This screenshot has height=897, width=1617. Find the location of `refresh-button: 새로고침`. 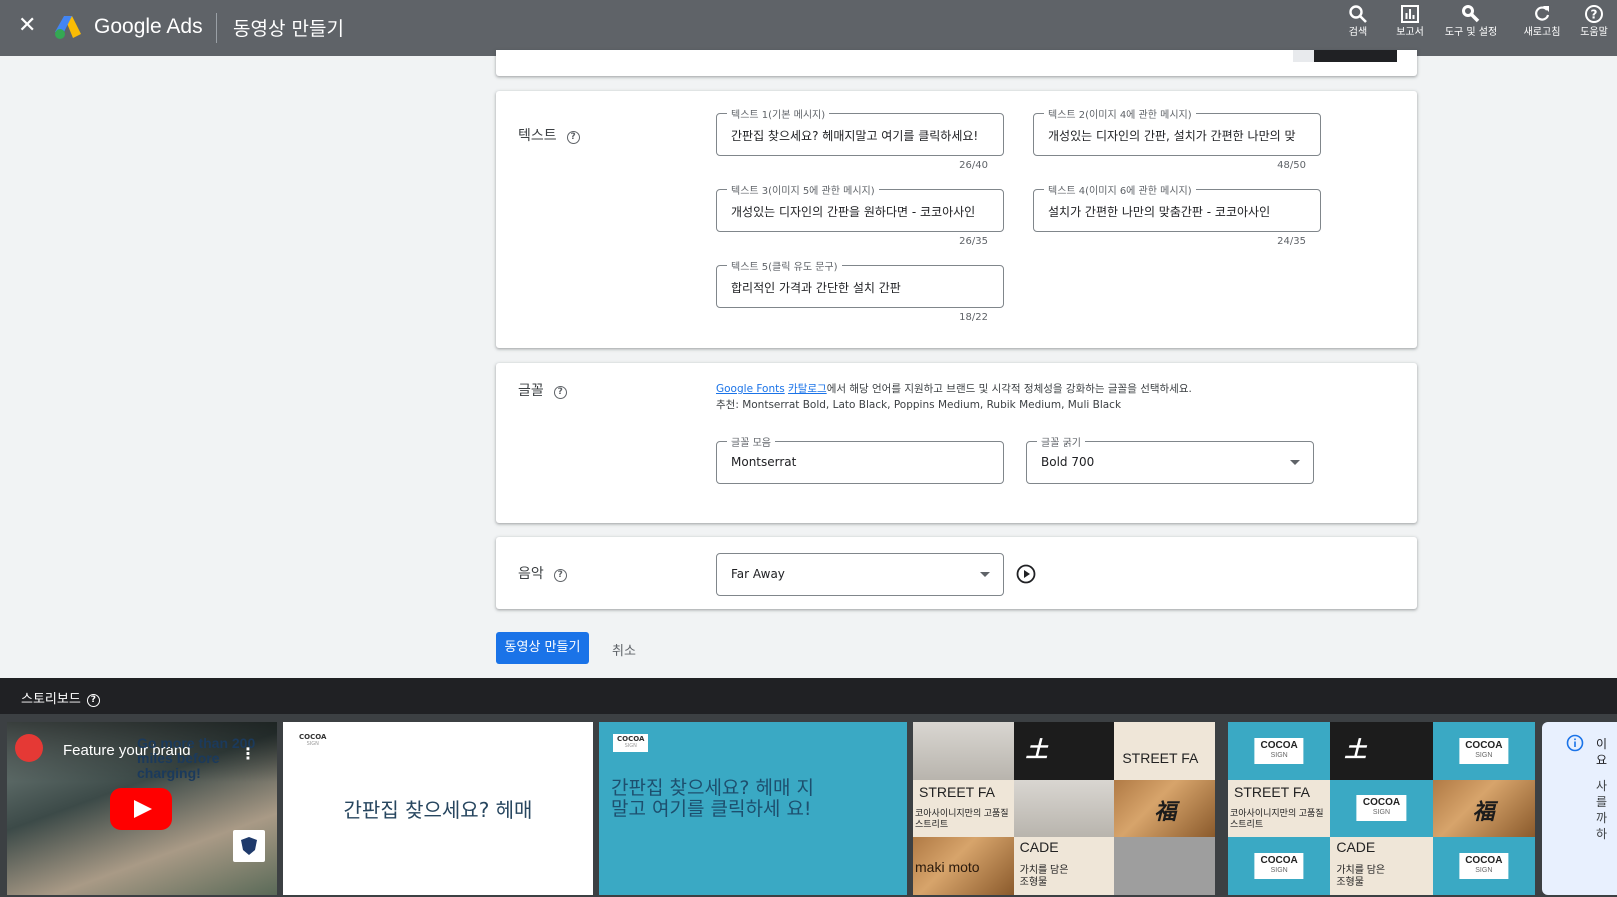

refresh-button: 새로고침 is located at coordinates (1542, 21).